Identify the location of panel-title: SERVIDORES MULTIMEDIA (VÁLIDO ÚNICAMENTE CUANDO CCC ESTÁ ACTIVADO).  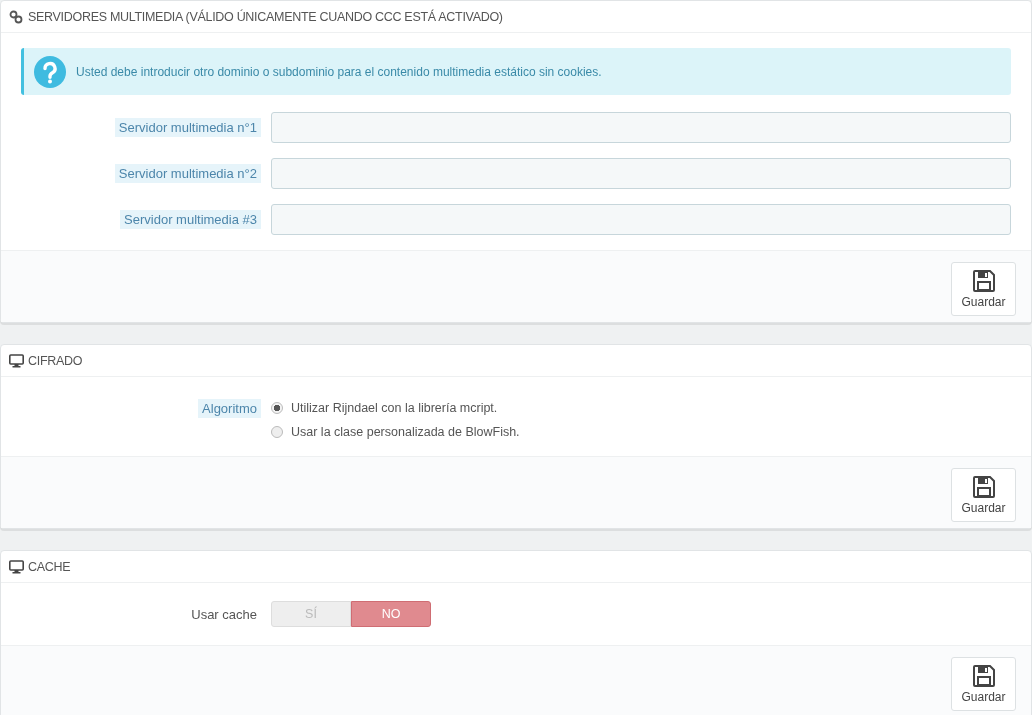
(265, 16).